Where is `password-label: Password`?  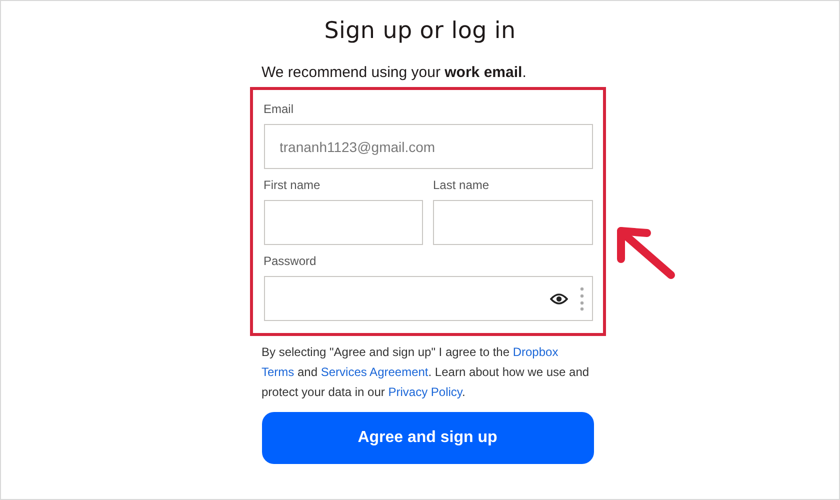
password-label: Password is located at coordinates (291, 261).